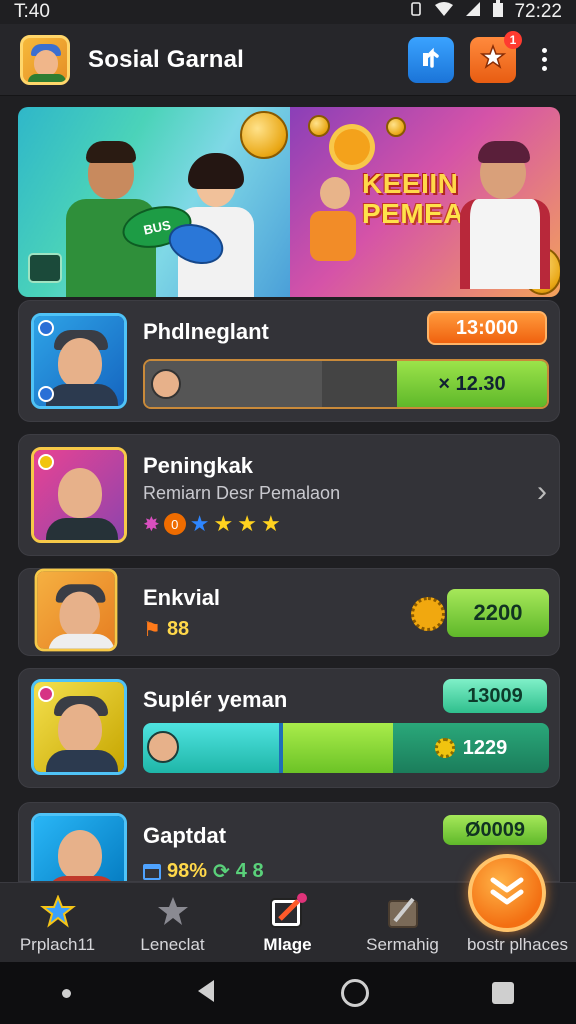  Describe the element at coordinates (498, 12) in the screenshot. I see `battery-icon` at that location.